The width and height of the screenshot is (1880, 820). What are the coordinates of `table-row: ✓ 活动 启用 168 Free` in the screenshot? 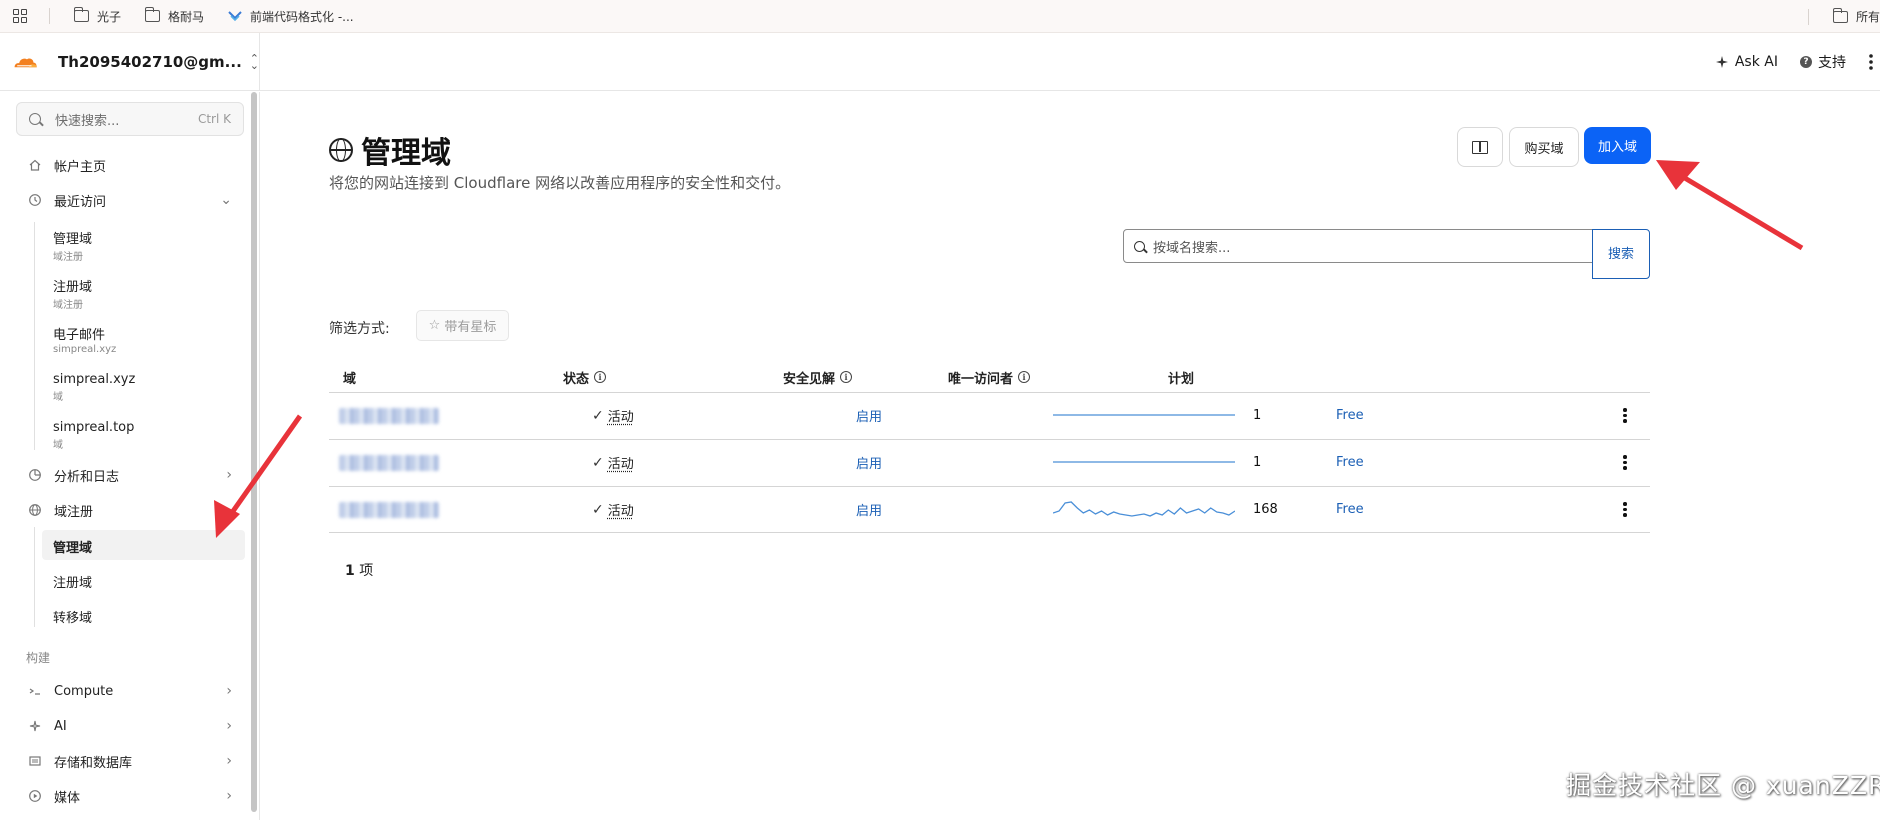 It's located at (989, 509).